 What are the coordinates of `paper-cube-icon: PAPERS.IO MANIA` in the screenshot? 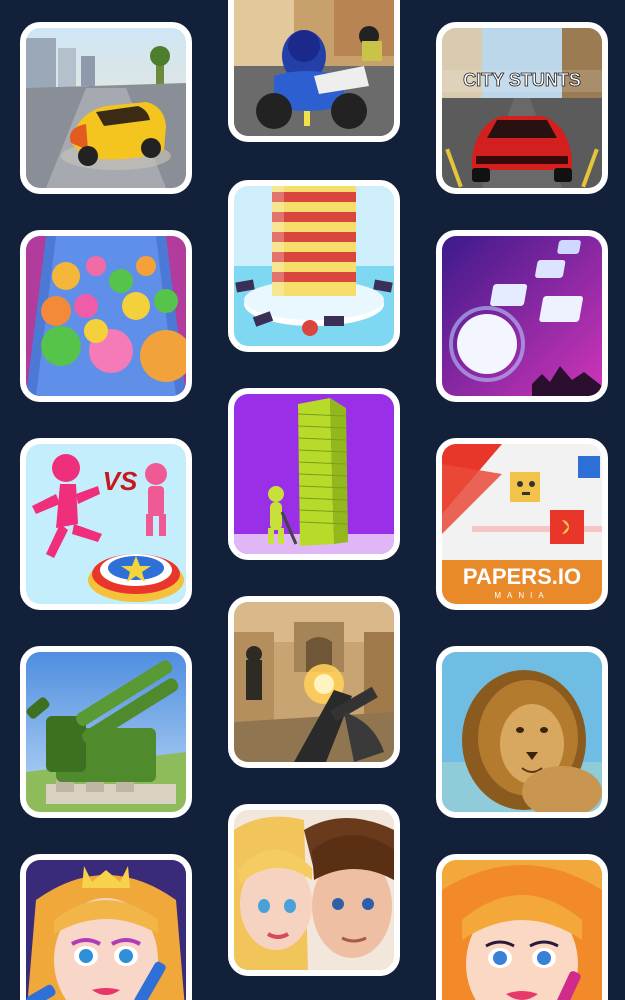 It's located at (522, 524).